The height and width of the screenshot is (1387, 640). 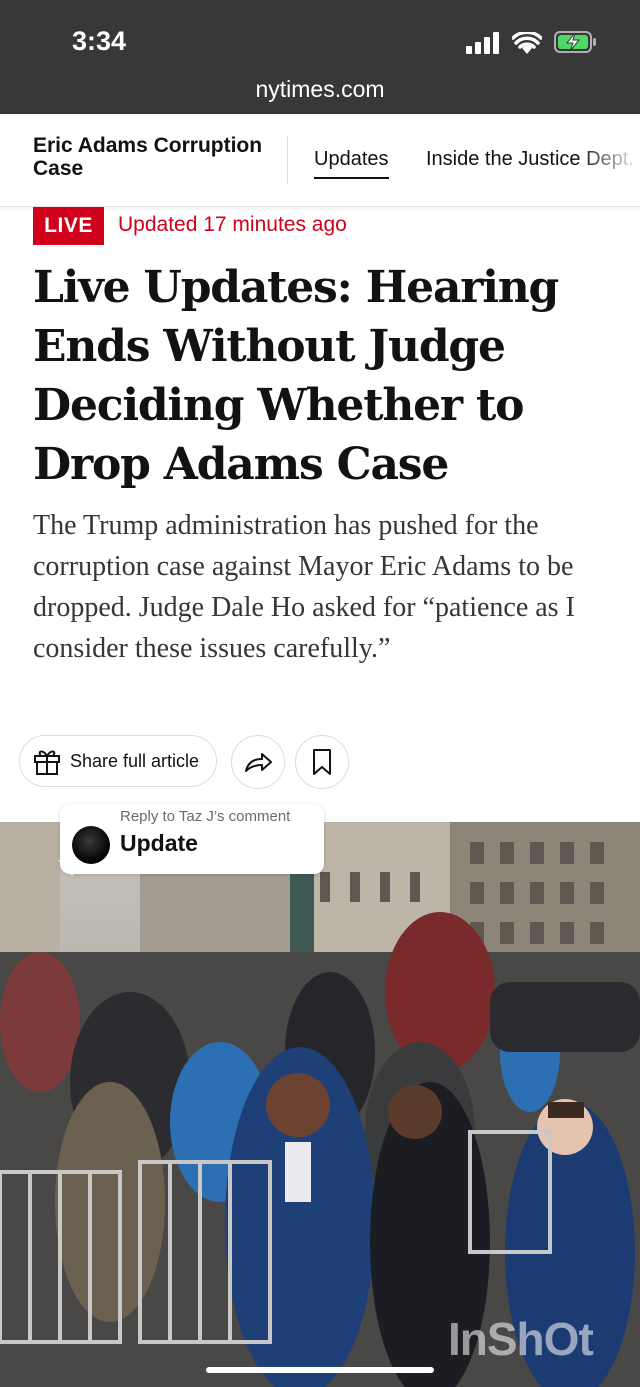 I want to click on updated-timestamp: Updated 17 minutes ago, so click(x=232, y=224).